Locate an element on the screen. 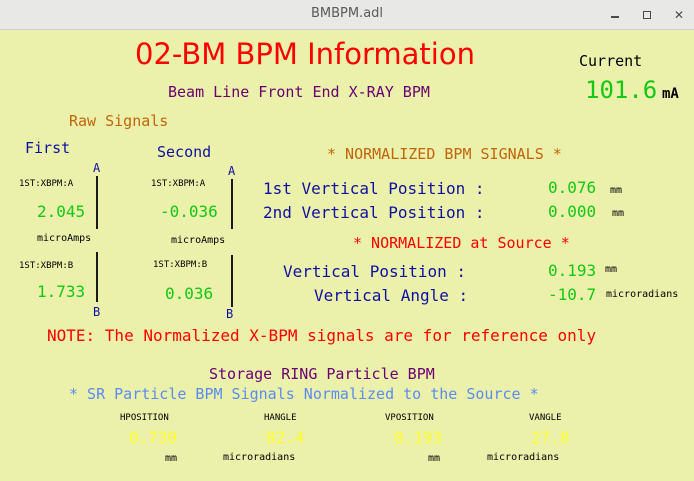 Image resolution: width=694 pixels, height=481 pixels. source-heading: * NORMALIZED at Source * is located at coordinates (461, 243).